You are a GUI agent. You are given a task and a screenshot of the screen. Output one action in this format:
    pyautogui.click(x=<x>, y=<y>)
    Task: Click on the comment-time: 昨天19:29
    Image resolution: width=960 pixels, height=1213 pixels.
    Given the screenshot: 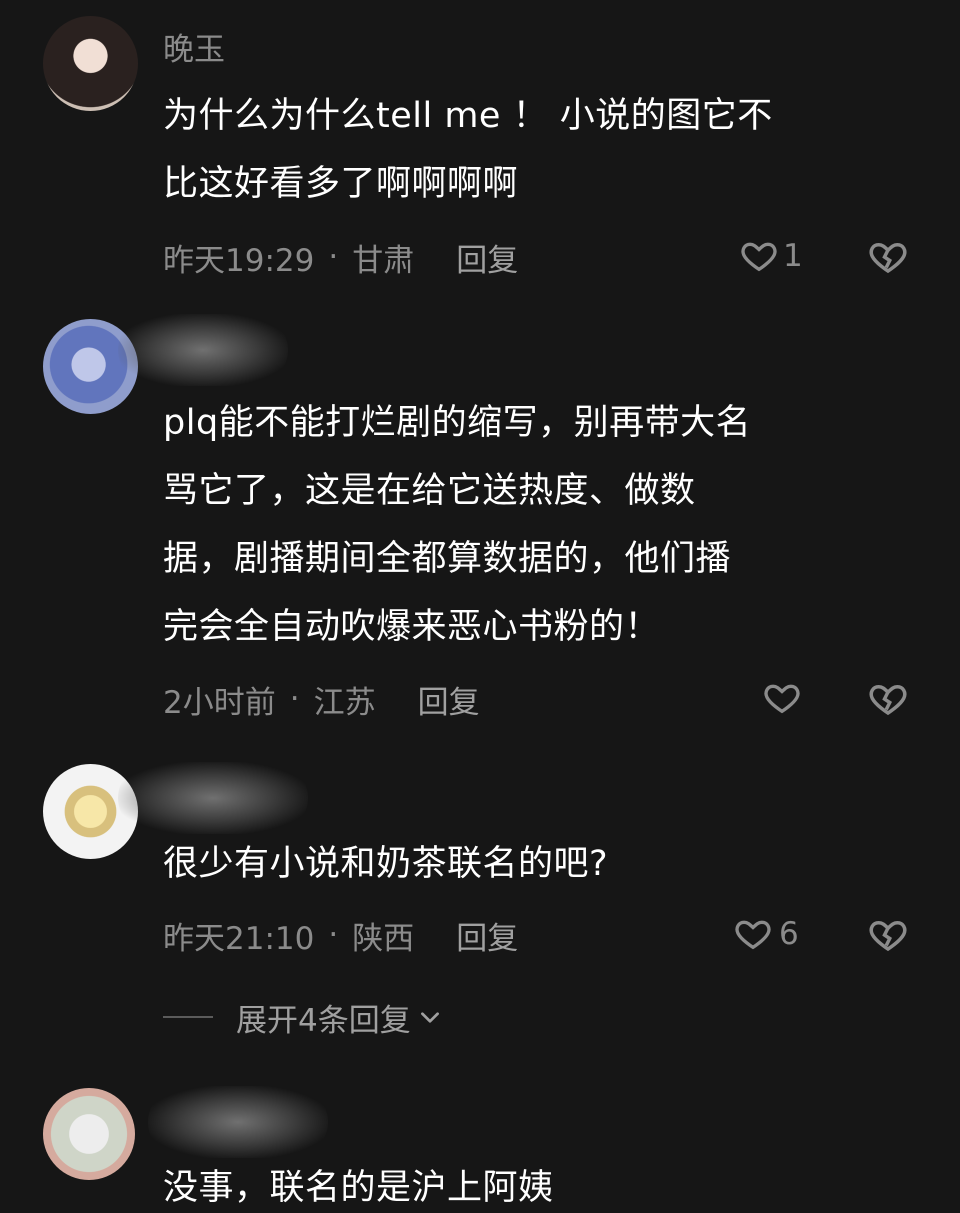 What is the action you would take?
    pyautogui.click(x=239, y=260)
    